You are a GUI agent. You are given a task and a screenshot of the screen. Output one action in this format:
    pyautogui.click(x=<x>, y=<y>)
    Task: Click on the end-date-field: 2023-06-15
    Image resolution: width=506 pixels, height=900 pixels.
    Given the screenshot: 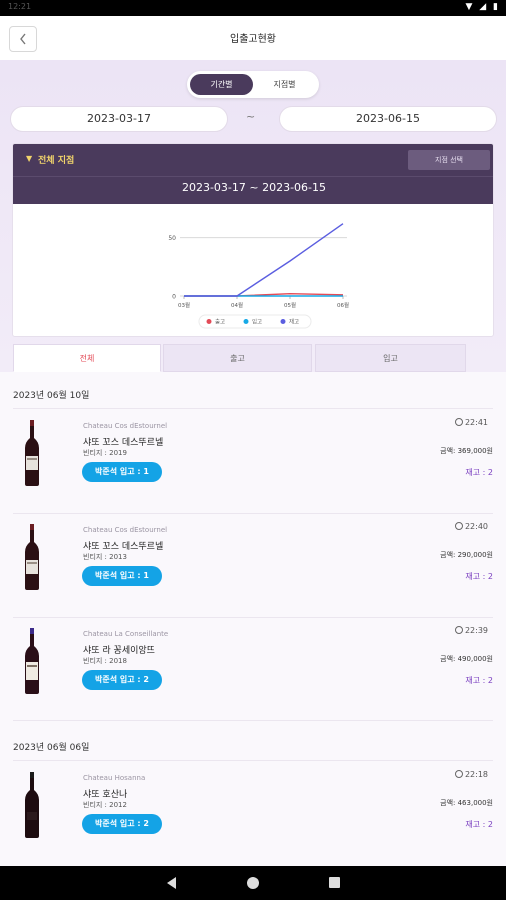 What is the action you would take?
    pyautogui.click(x=388, y=119)
    